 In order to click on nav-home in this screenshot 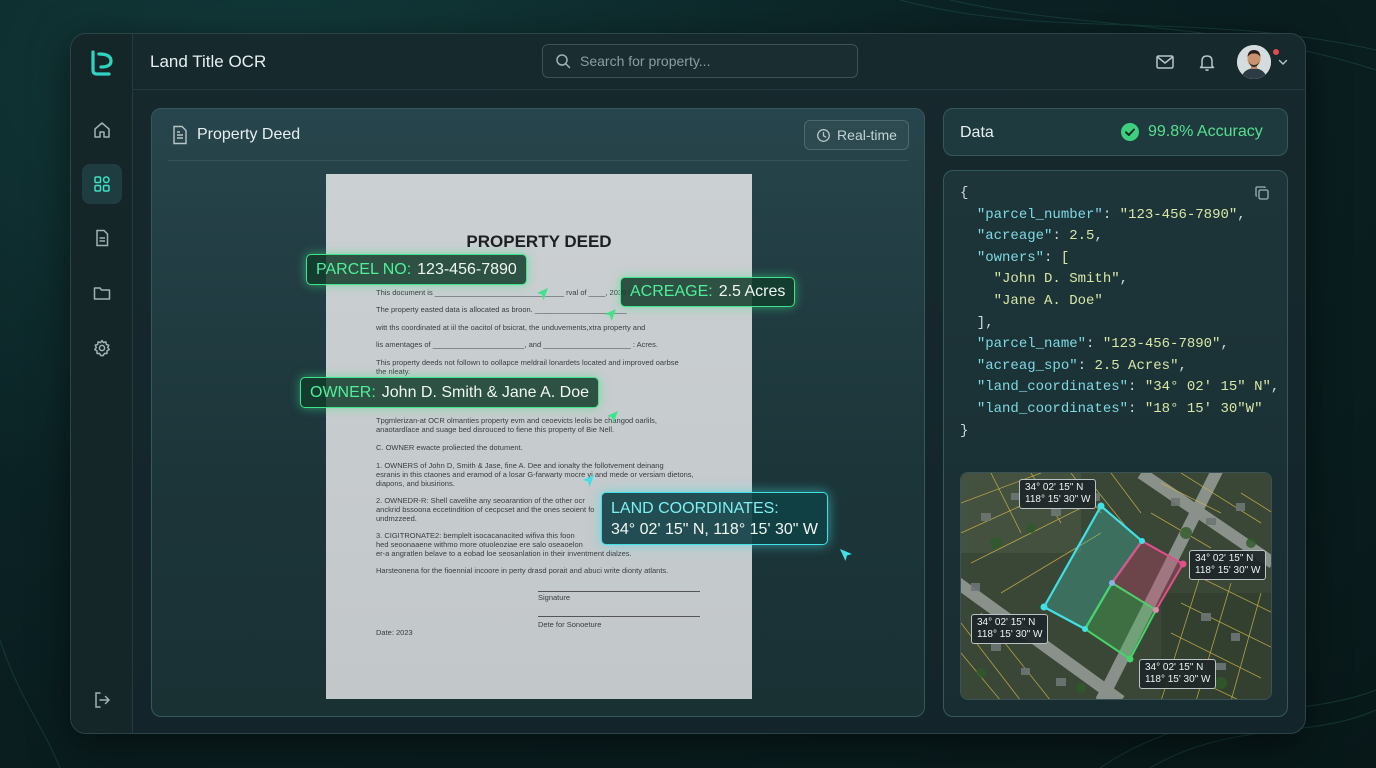, I will do `click(102, 130)`.